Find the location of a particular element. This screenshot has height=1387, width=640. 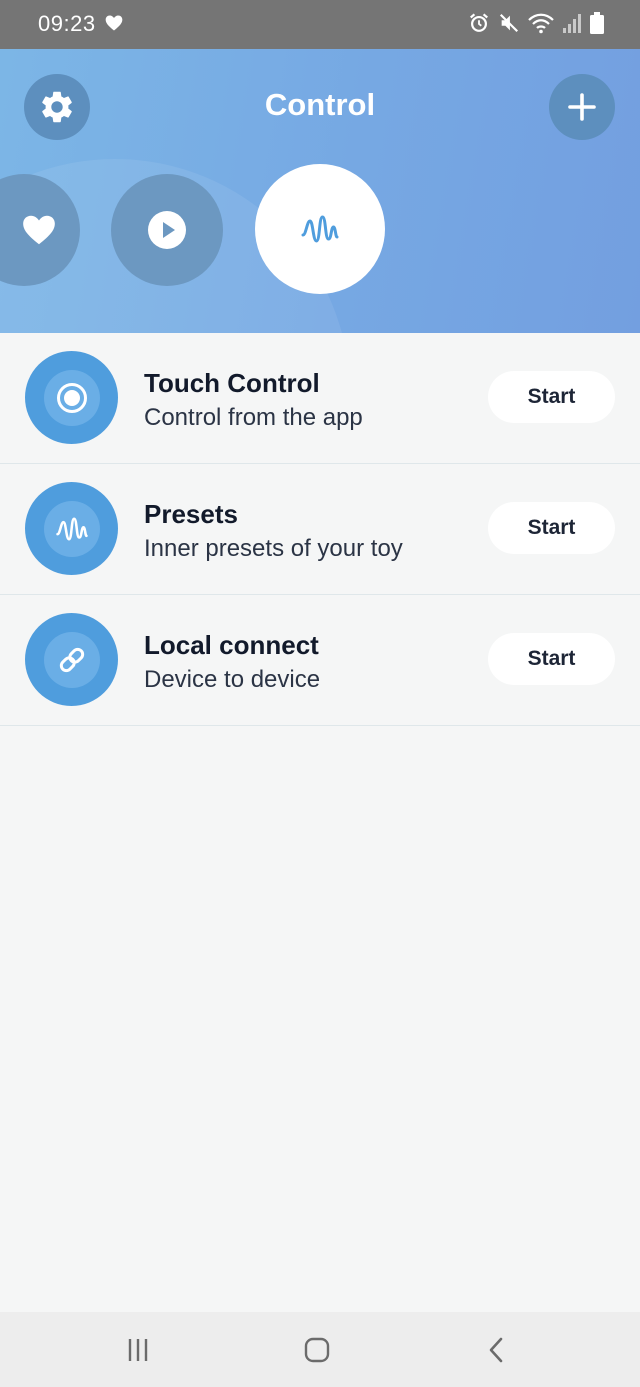

recents-icon is located at coordinates (138, 1350).